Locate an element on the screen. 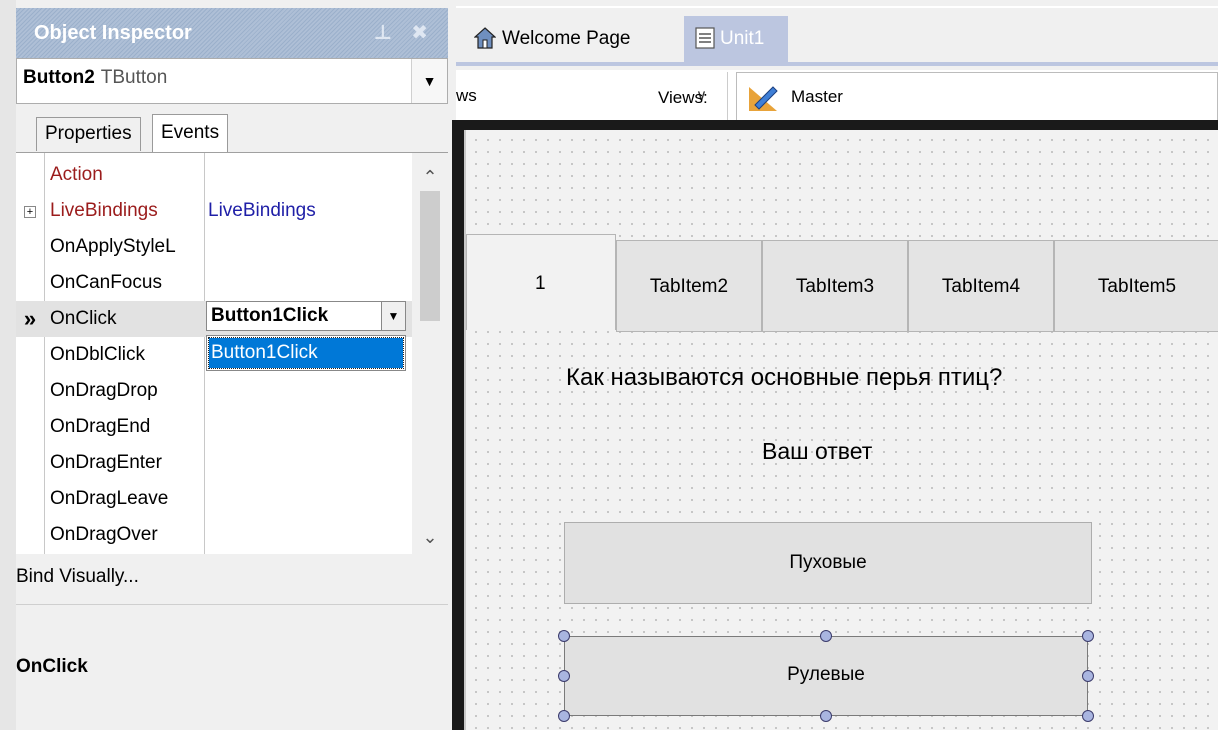 The width and height of the screenshot is (1218, 730). event-name: OnCanFocus is located at coordinates (106, 282).